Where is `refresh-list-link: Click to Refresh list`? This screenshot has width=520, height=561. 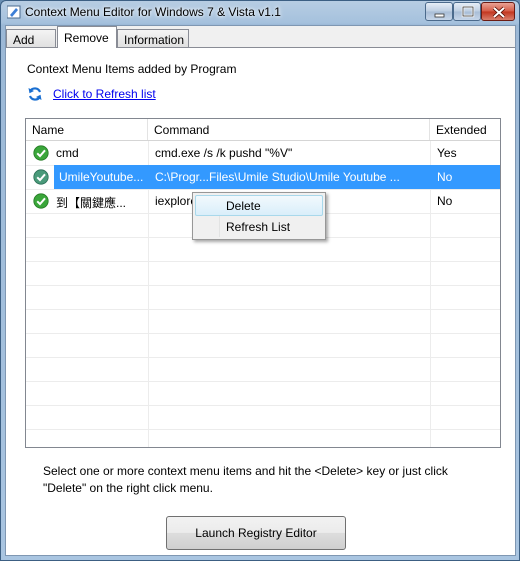
refresh-list-link: Click to Refresh list is located at coordinates (104, 94).